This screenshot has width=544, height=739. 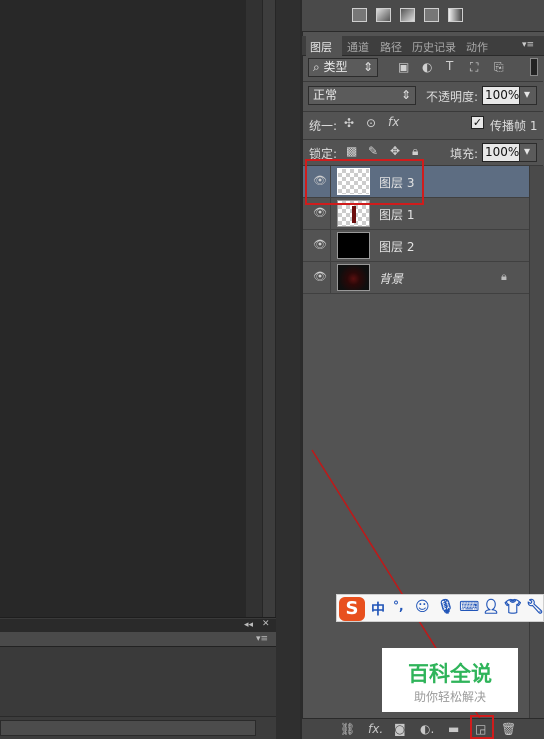 What do you see at coordinates (449, 697) in the screenshot?
I see `watermark-subtitle: 助你轻松解决` at bounding box center [449, 697].